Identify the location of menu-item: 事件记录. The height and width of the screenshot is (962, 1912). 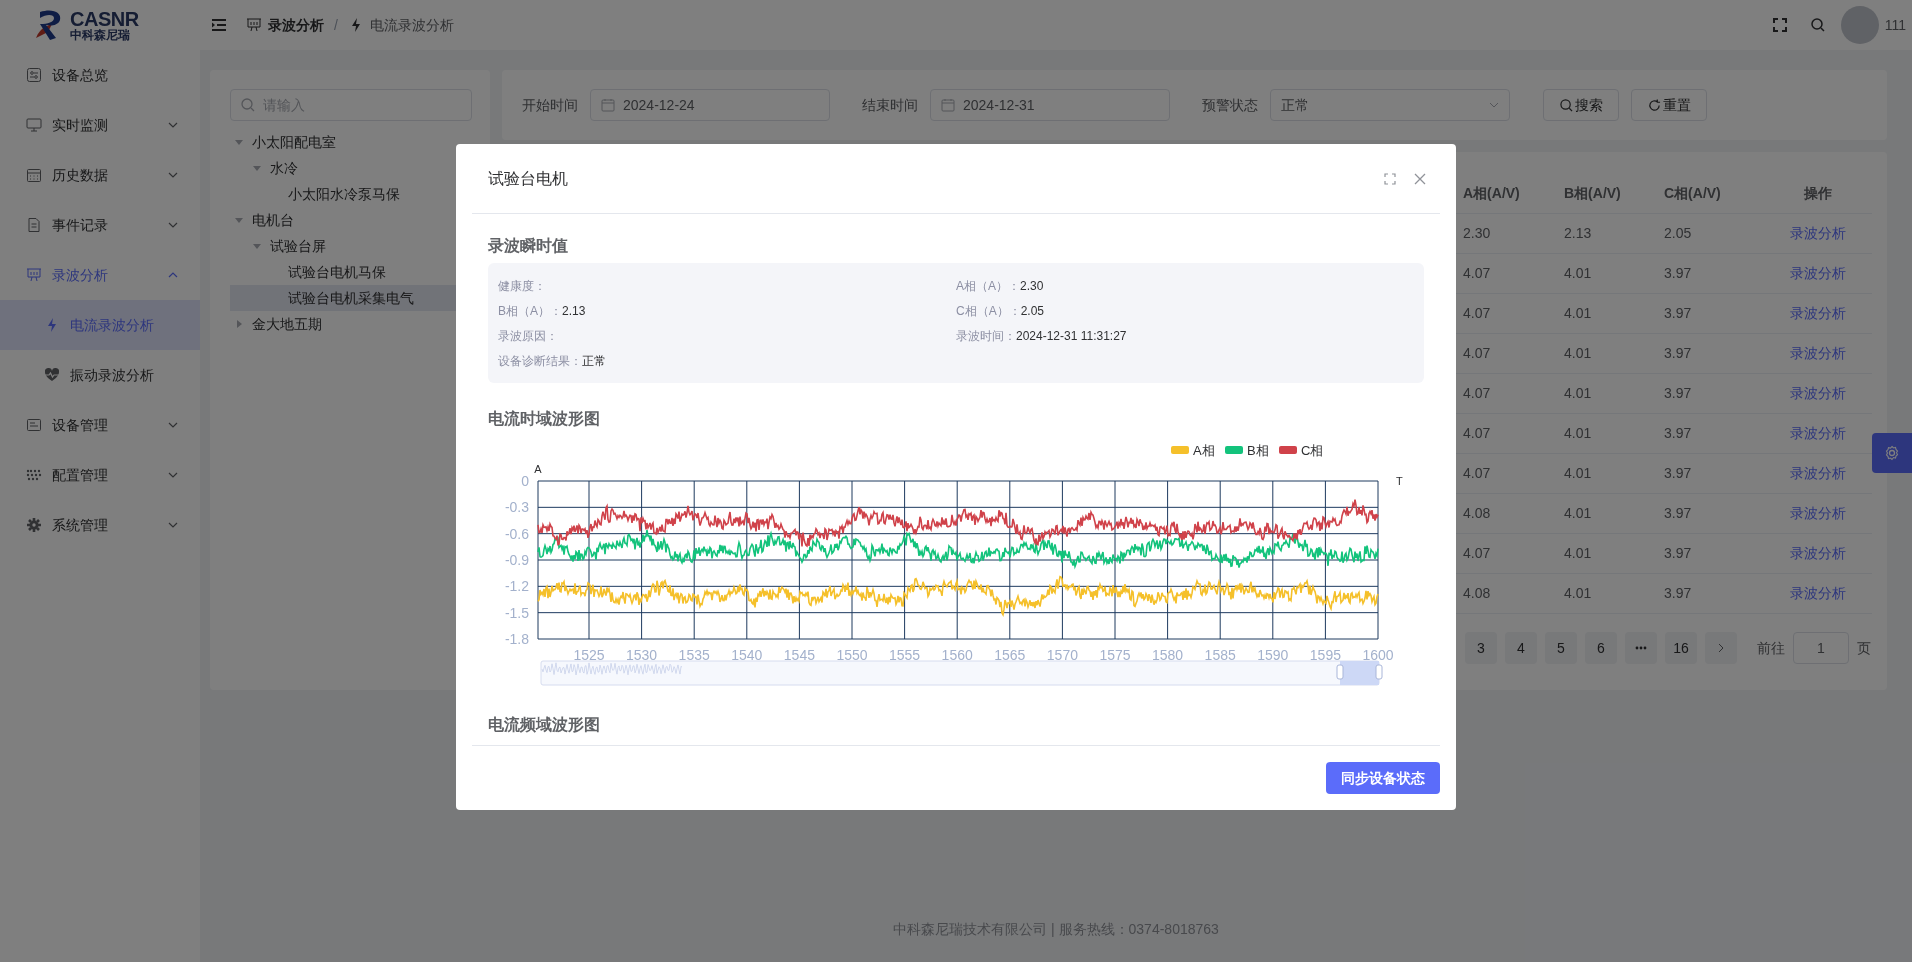
(100, 225).